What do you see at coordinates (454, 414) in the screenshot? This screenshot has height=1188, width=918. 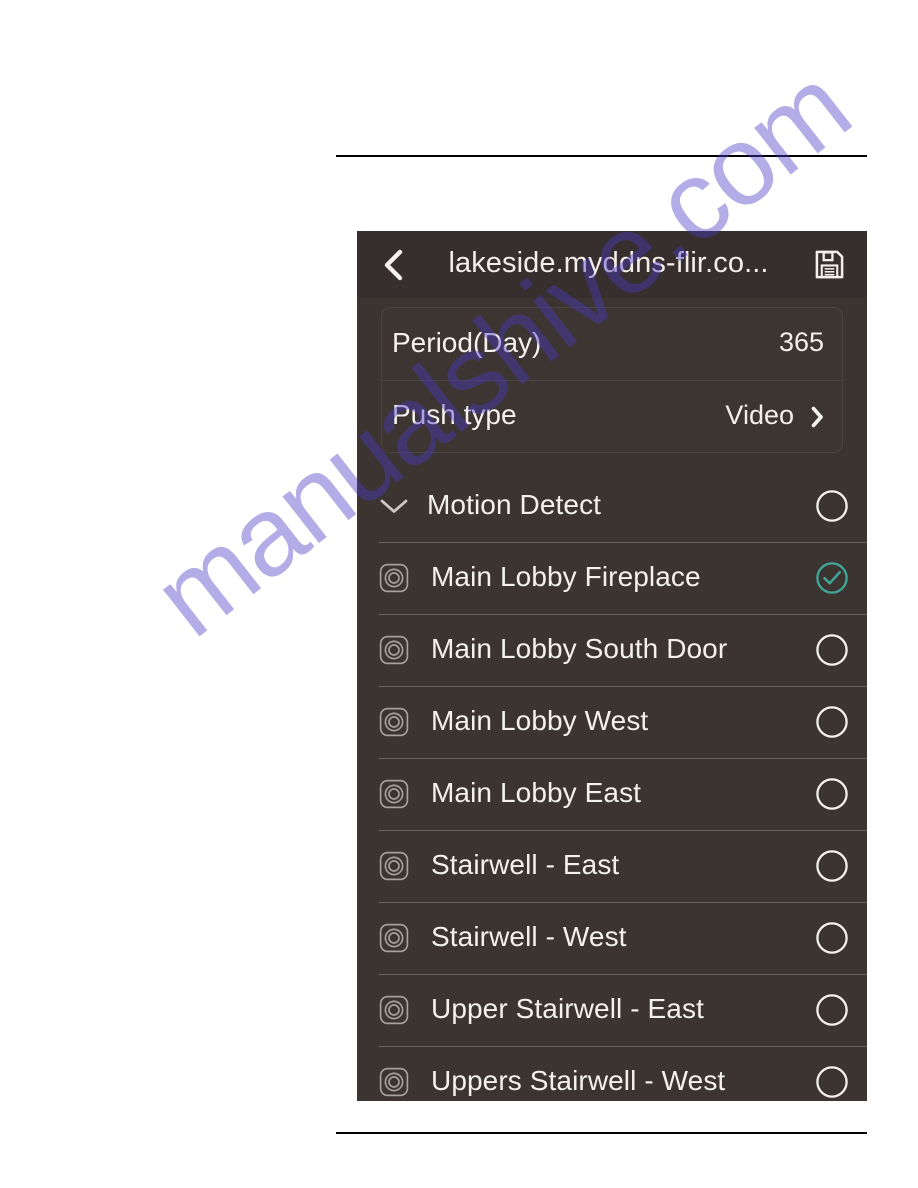 I see `setting-label-push-type: Push type` at bounding box center [454, 414].